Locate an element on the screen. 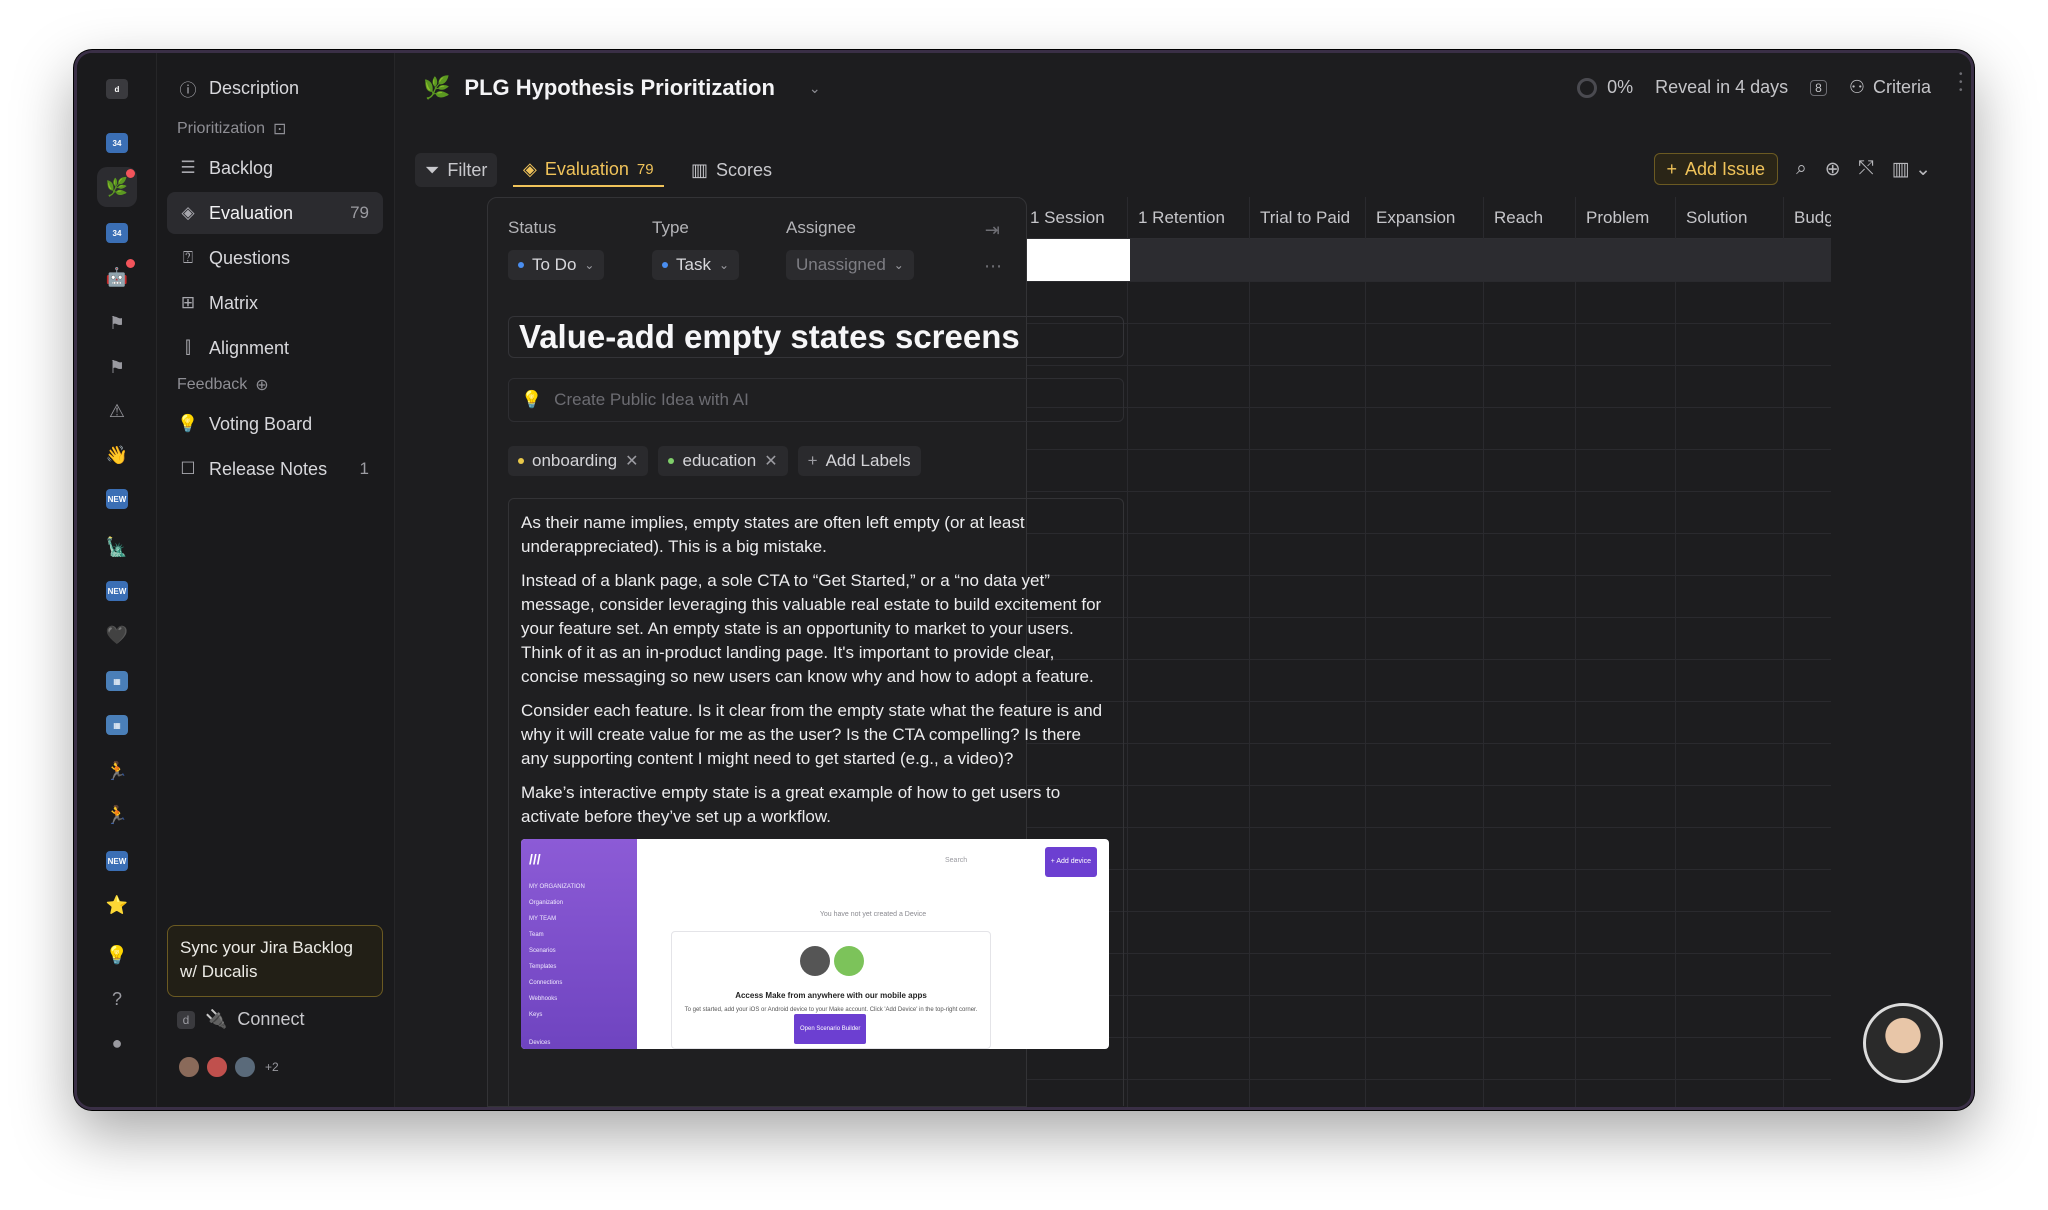 Image resolution: width=2048 pixels, height=1210 pixels. chevron-down-icon: ⌄ is located at coordinates (815, 88).